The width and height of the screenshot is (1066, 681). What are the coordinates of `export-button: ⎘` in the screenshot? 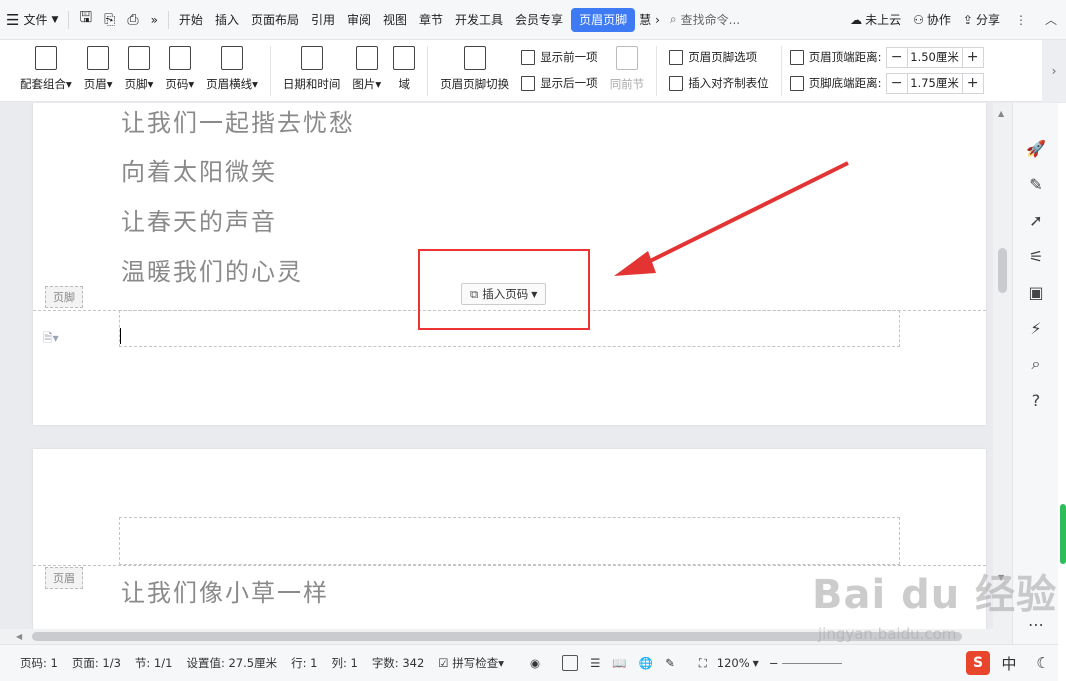 It's located at (109, 20).